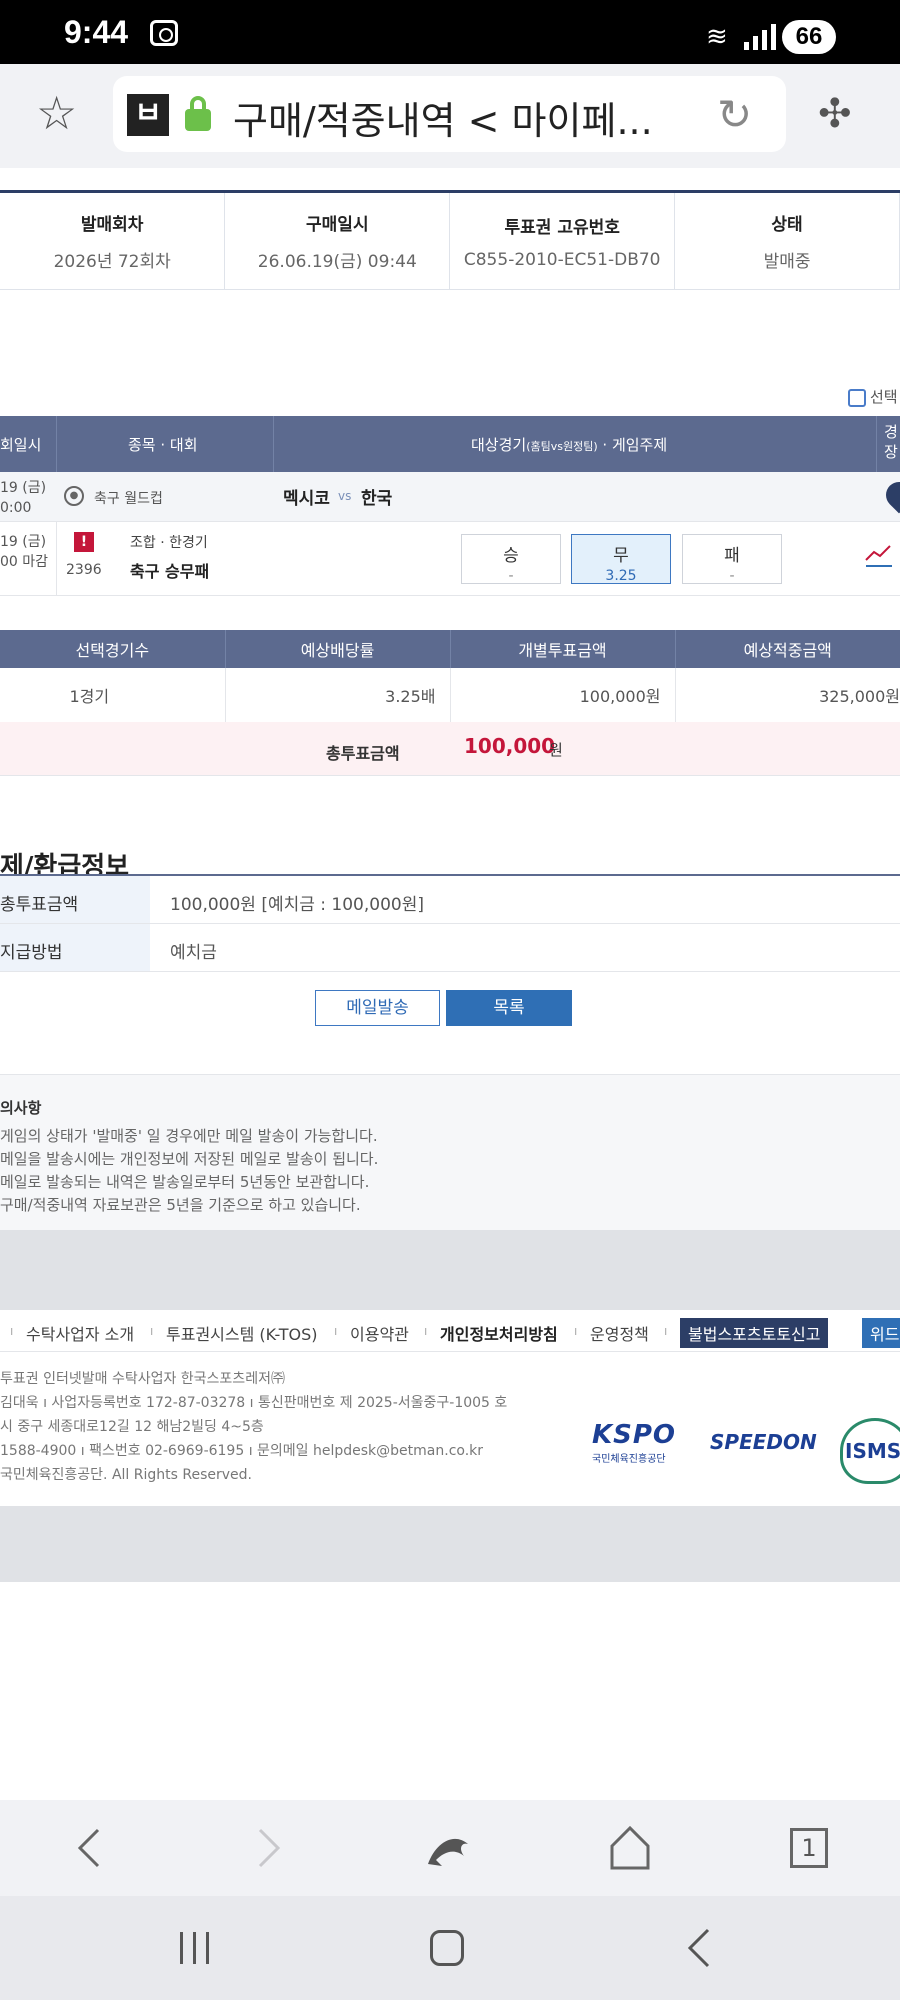 Image resolution: width=900 pixels, height=2000 pixels. I want to click on footer-link-terms: 이용약관, so click(379, 1333).